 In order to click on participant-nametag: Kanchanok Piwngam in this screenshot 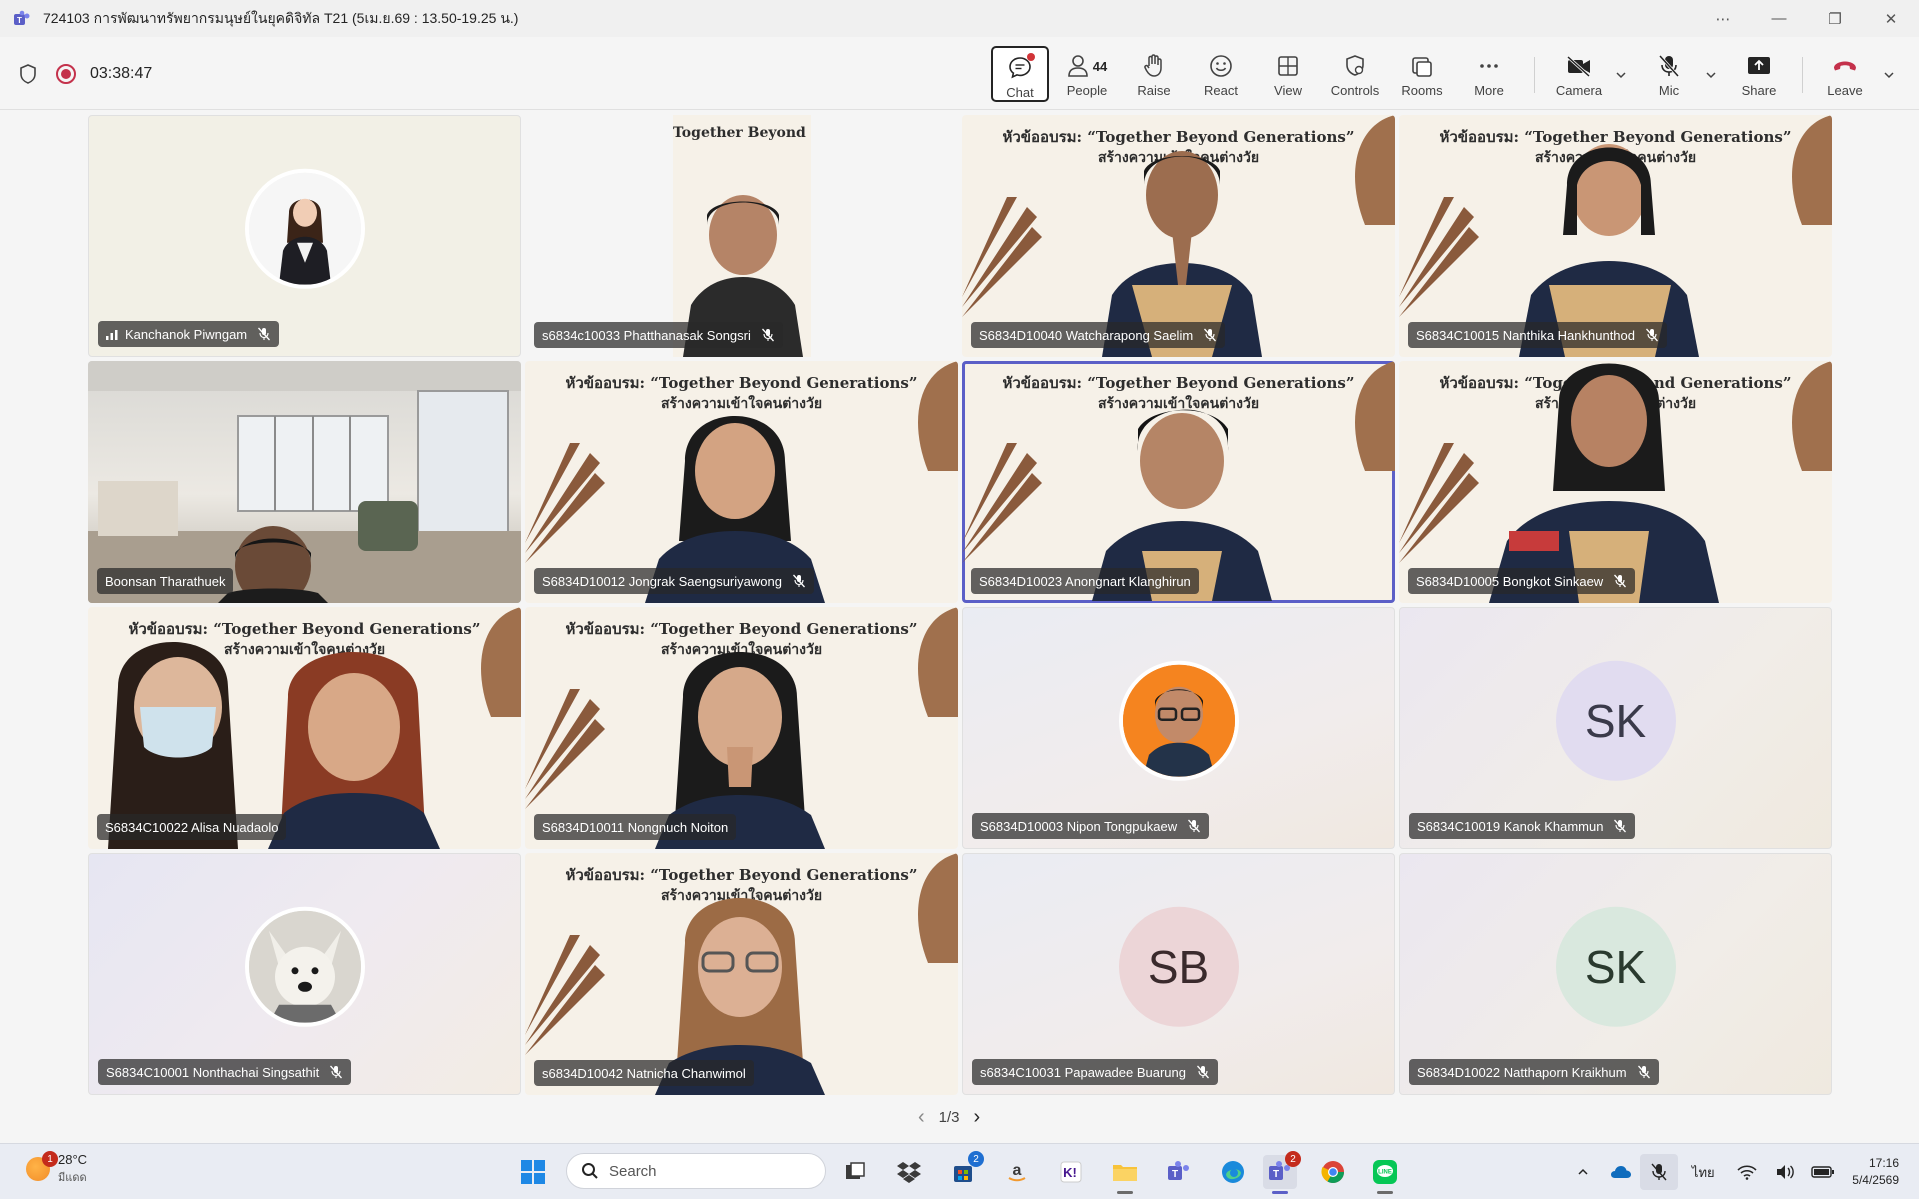, I will do `click(189, 334)`.